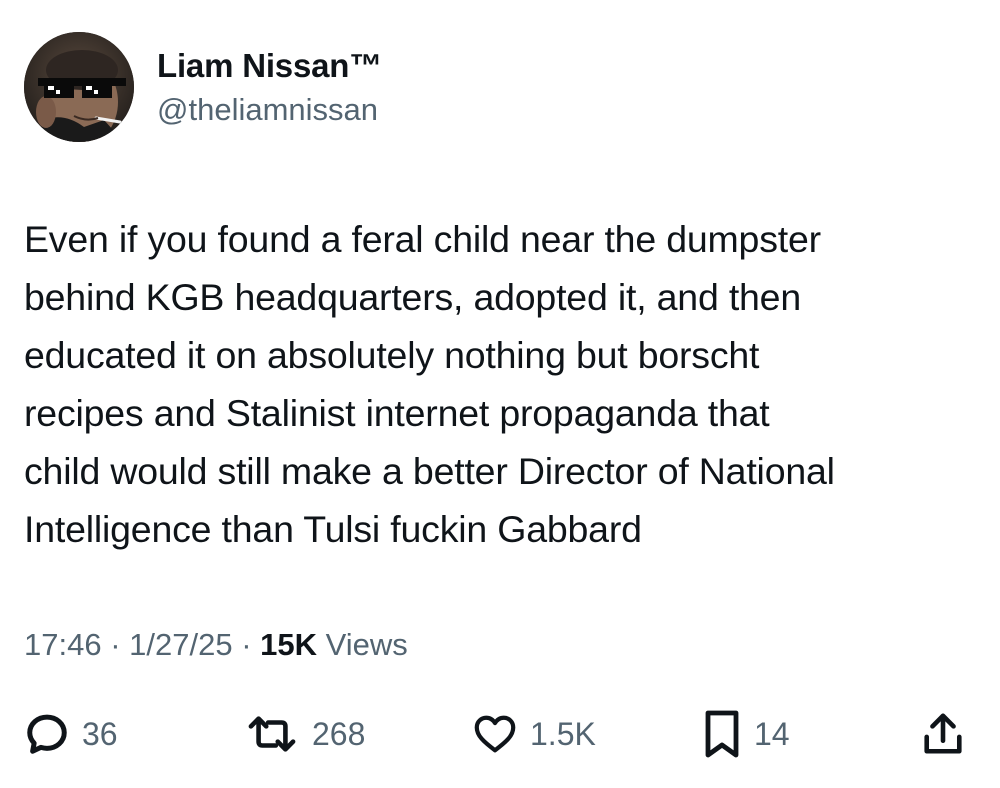 Image resolution: width=1000 pixels, height=788 pixels. What do you see at coordinates (100, 733) in the screenshot?
I see `reply-count: 36` at bounding box center [100, 733].